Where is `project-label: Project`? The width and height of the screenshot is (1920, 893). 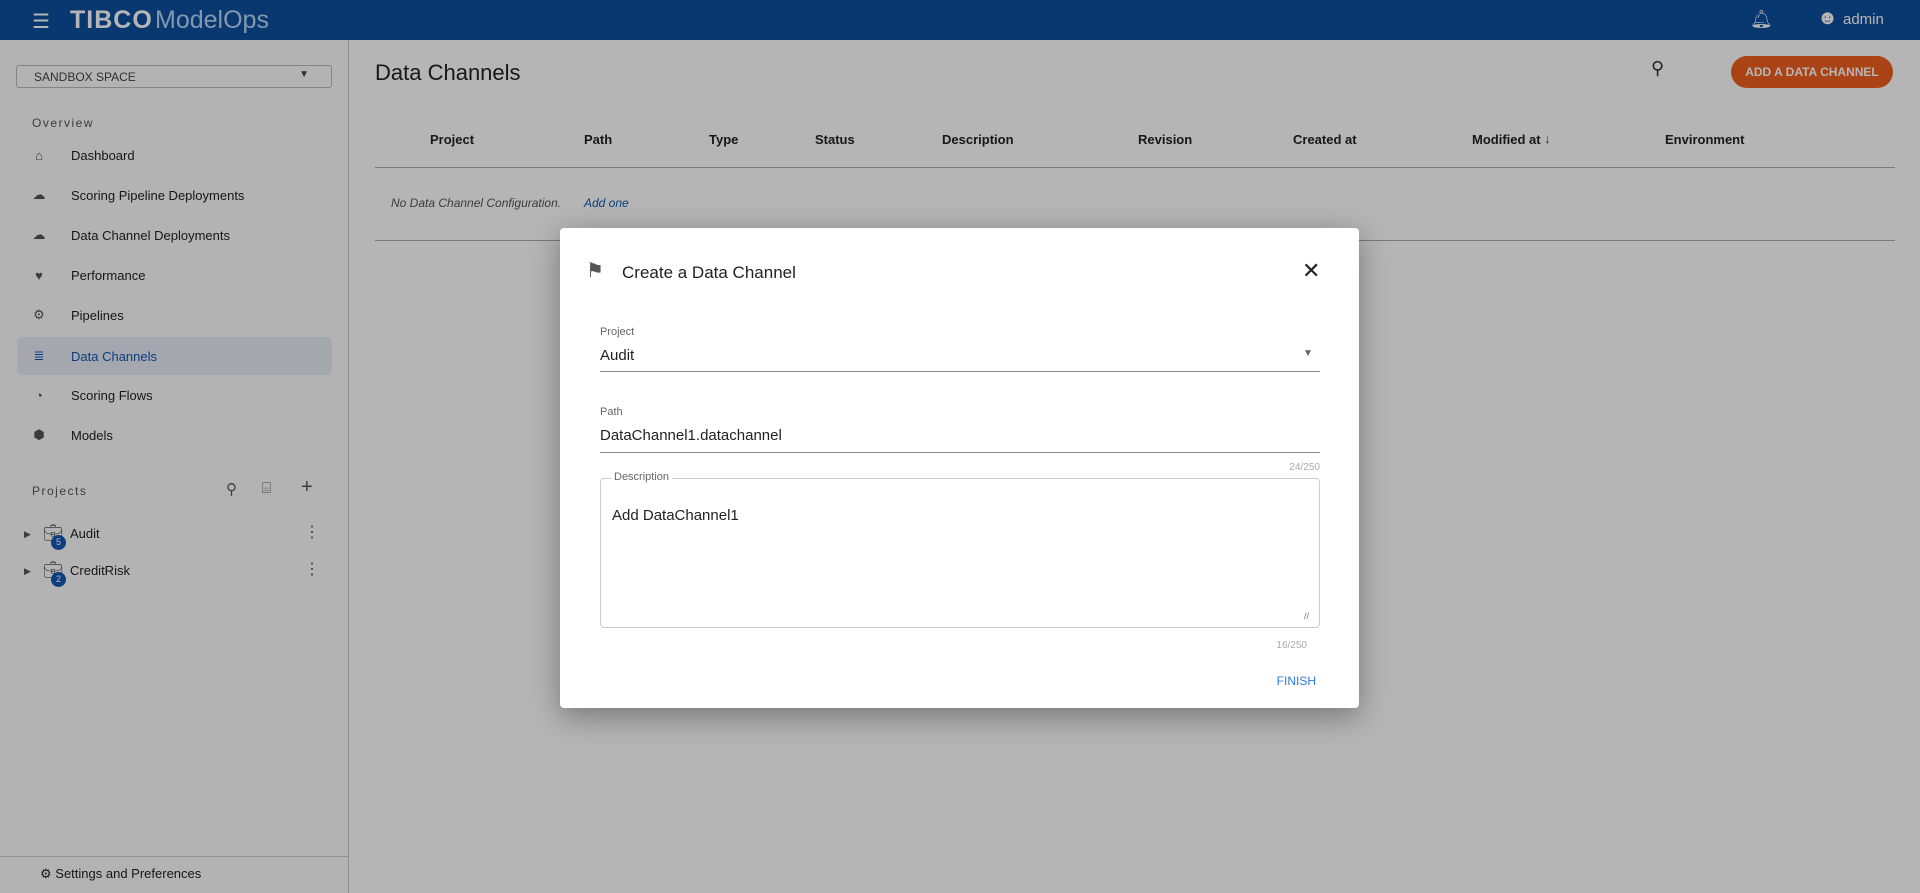
project-label: Project is located at coordinates (617, 332).